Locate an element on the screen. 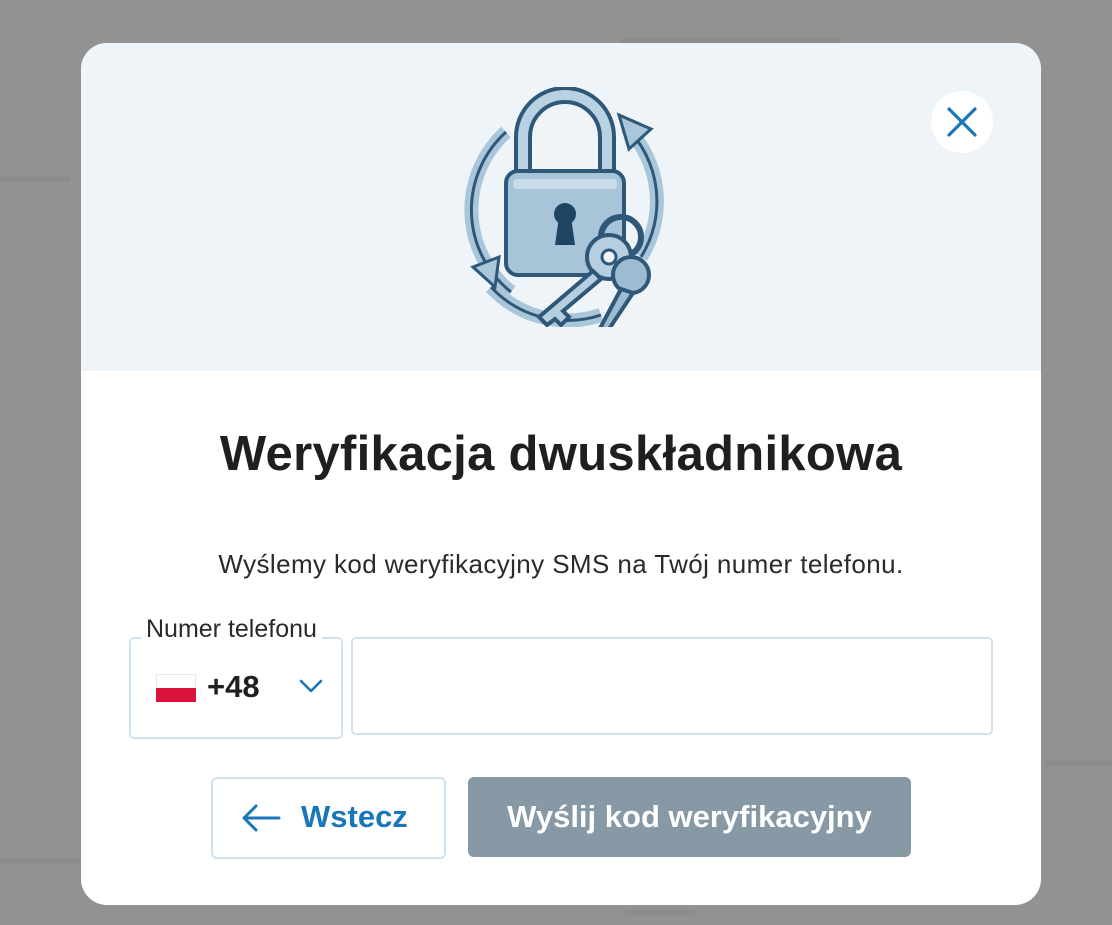  arrow-left-icon is located at coordinates (261, 818).